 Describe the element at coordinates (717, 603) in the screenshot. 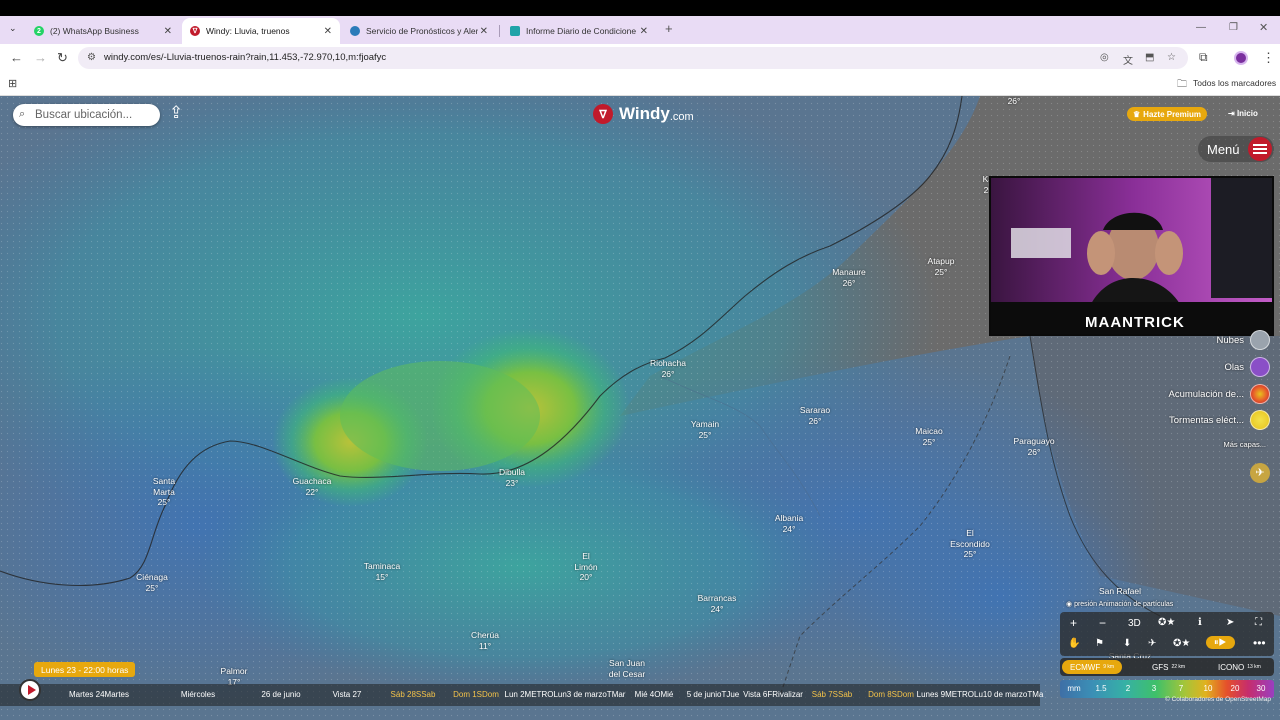

I see `place-label: Barrancas 24°` at that location.